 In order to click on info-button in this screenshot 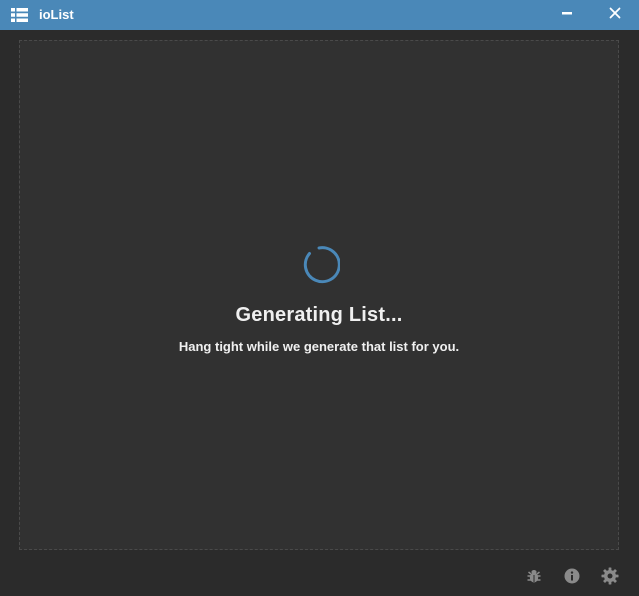, I will do `click(572, 578)`.